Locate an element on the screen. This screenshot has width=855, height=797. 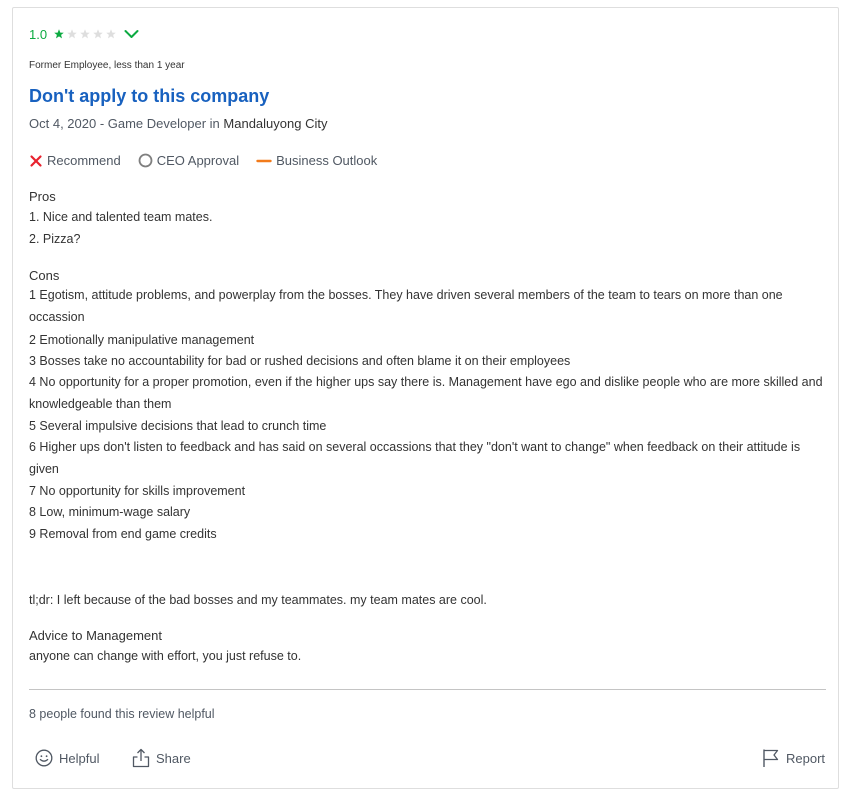
review-date-role: Oct 4, 2020 - Game Developer is located at coordinates (118, 123).